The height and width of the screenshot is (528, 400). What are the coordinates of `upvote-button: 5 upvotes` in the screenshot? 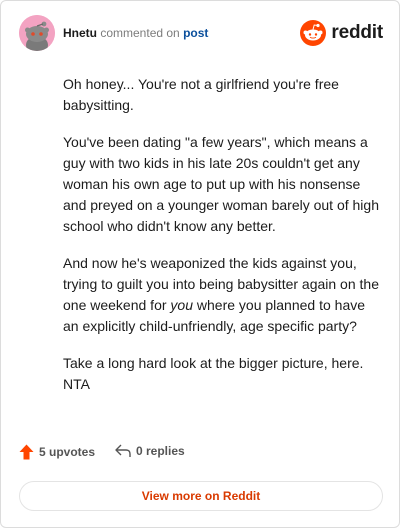 It's located at (57, 452).